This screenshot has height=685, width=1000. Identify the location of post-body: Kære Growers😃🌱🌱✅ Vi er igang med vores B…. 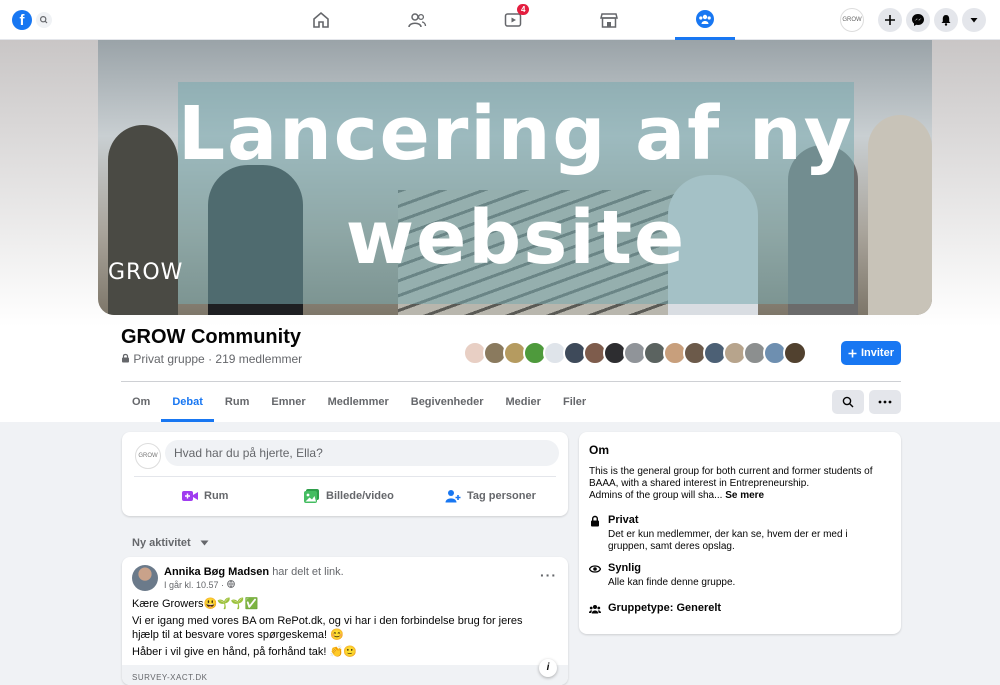
(342, 629).